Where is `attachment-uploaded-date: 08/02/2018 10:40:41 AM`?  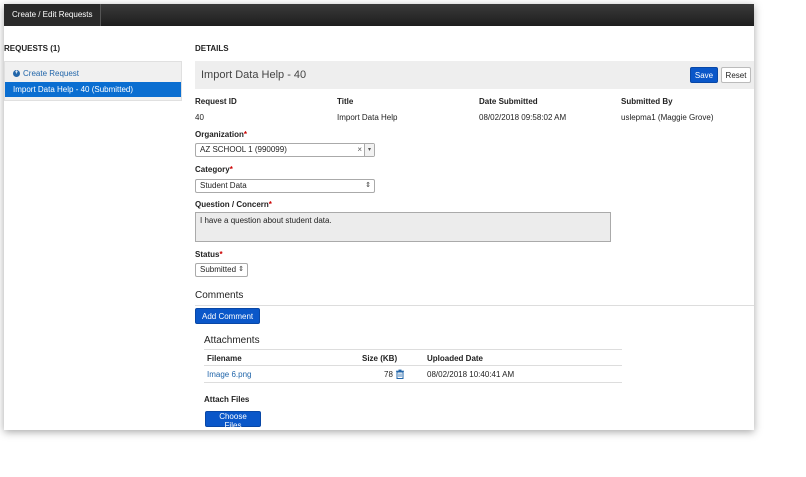 attachment-uploaded-date: 08/02/2018 10:40:41 AM is located at coordinates (471, 374).